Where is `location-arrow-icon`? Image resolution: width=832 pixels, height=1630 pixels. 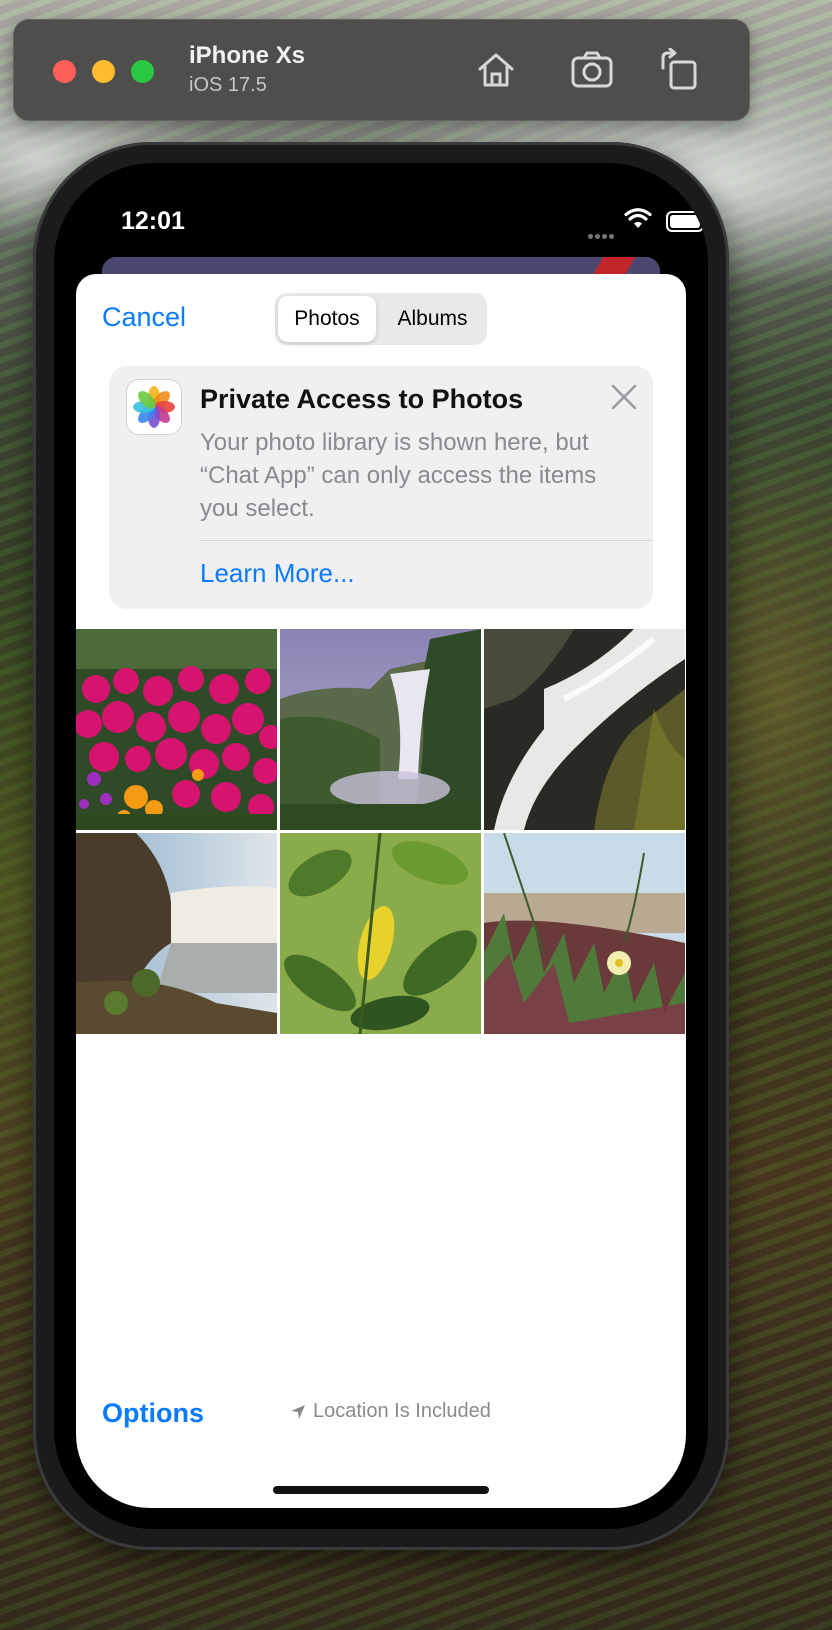 location-arrow-icon is located at coordinates (298, 1411).